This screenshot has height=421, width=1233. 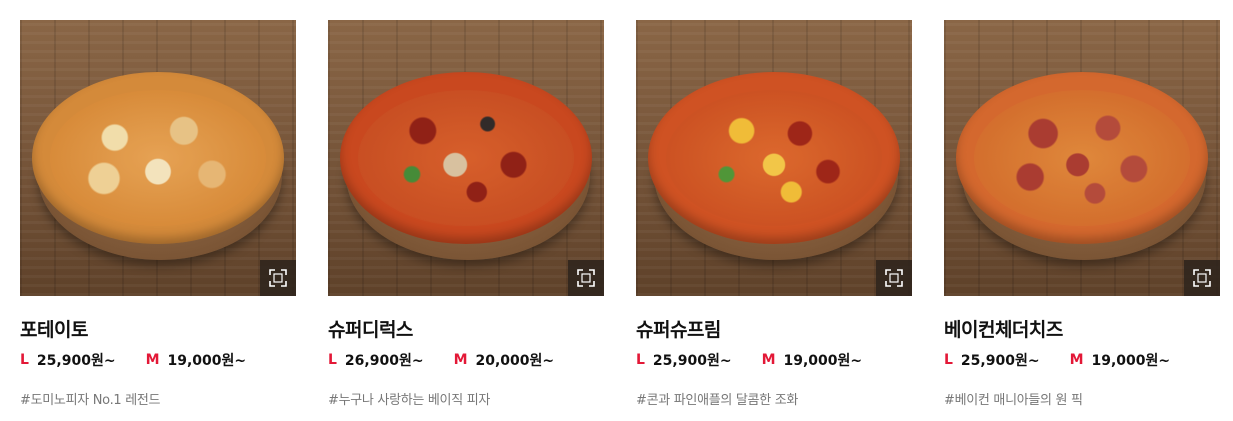 What do you see at coordinates (158, 330) in the screenshot?
I see `product-name: 포테이토` at bounding box center [158, 330].